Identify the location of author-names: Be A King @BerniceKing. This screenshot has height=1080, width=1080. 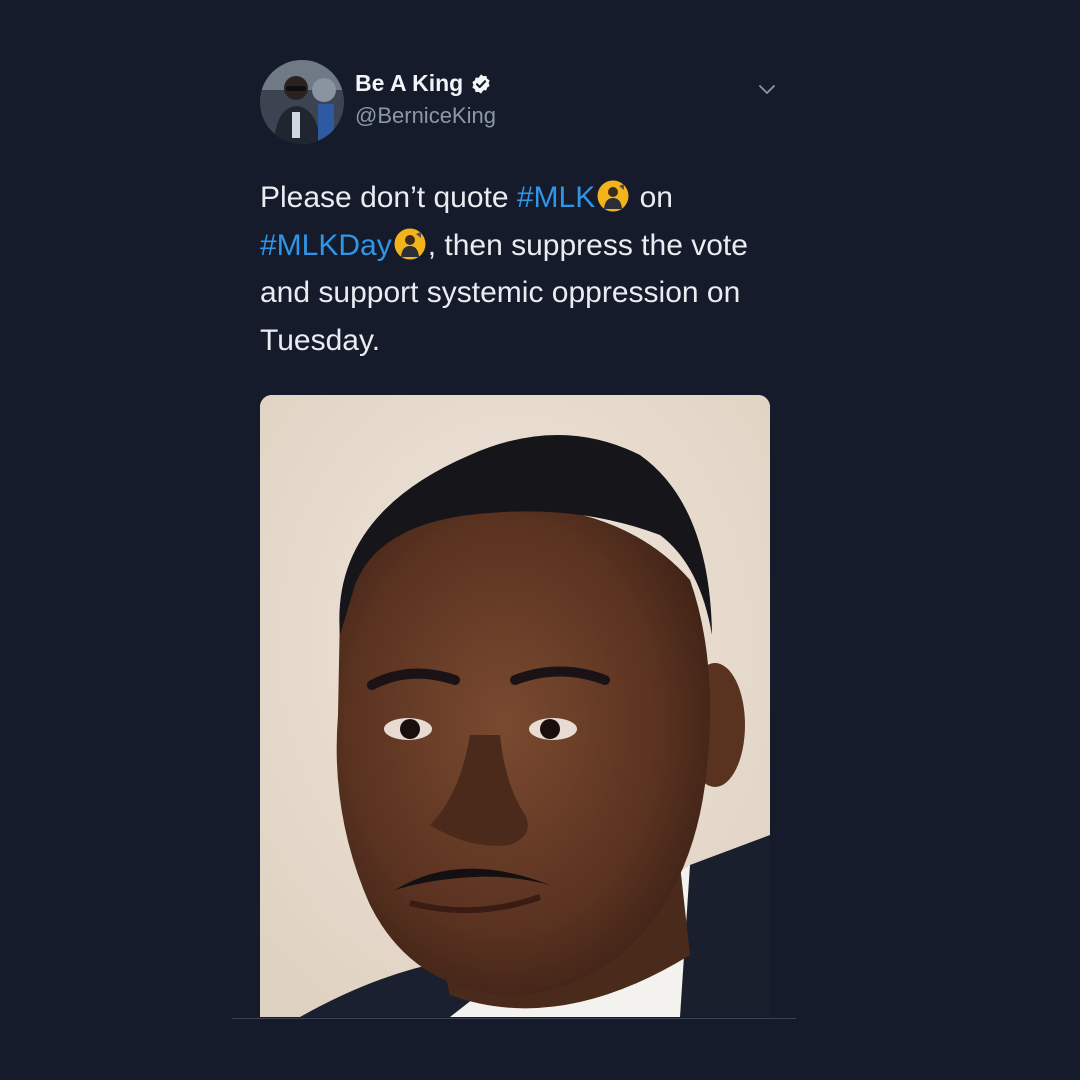
(425, 99).